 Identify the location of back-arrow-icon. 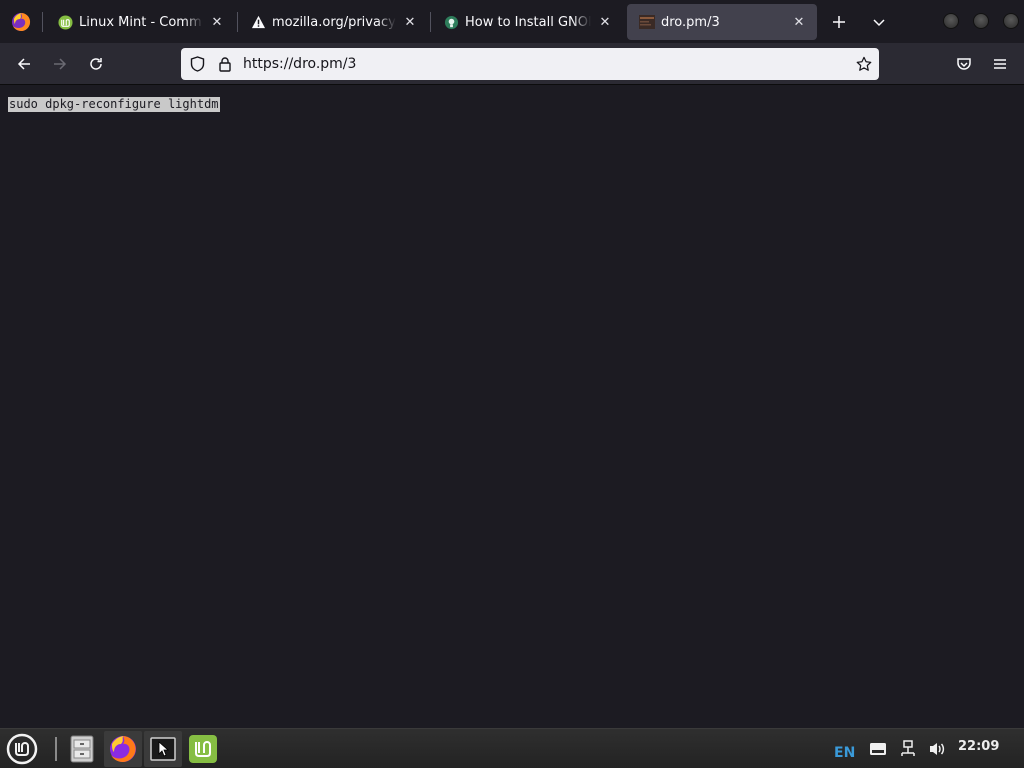
(23, 64).